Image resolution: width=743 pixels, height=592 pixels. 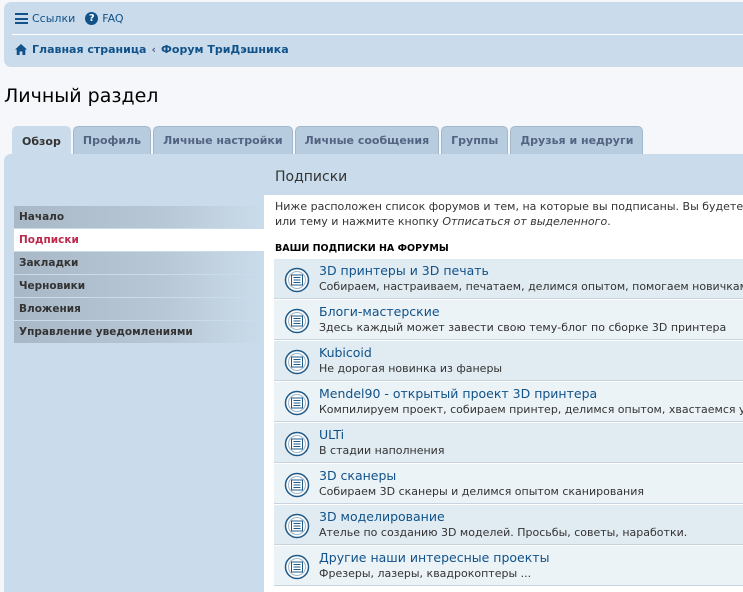 I want to click on sidebar-item-bookmarks: Закладки, so click(x=139, y=263).